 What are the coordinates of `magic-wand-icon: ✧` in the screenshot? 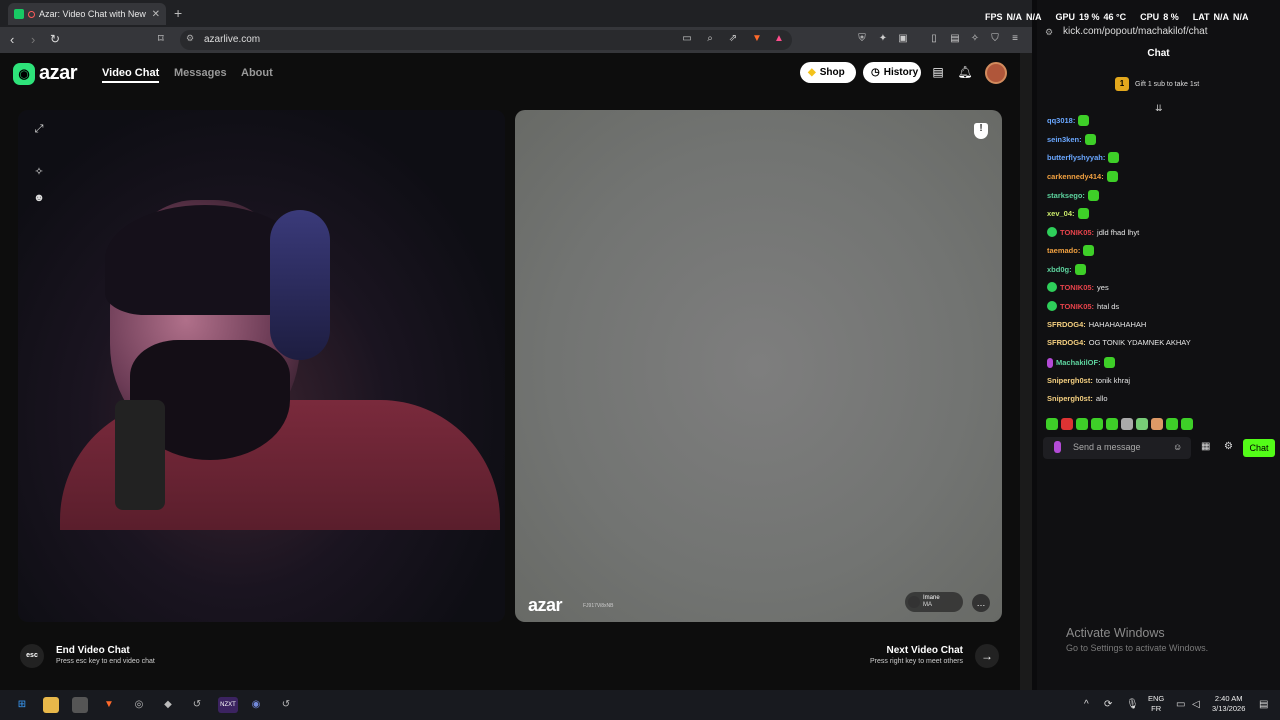 It's located at (39, 173).